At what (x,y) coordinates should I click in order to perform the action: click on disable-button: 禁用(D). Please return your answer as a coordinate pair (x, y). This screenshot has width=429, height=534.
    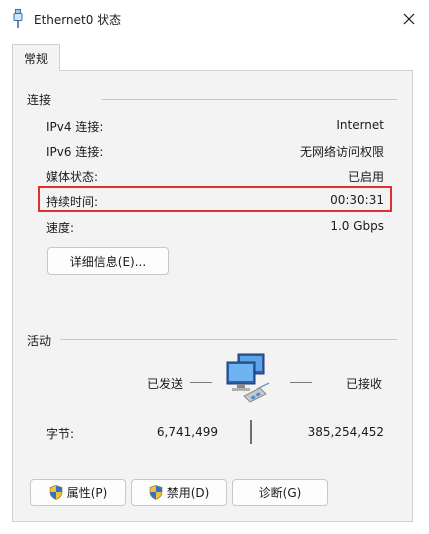
    Looking at the image, I should click on (179, 492).